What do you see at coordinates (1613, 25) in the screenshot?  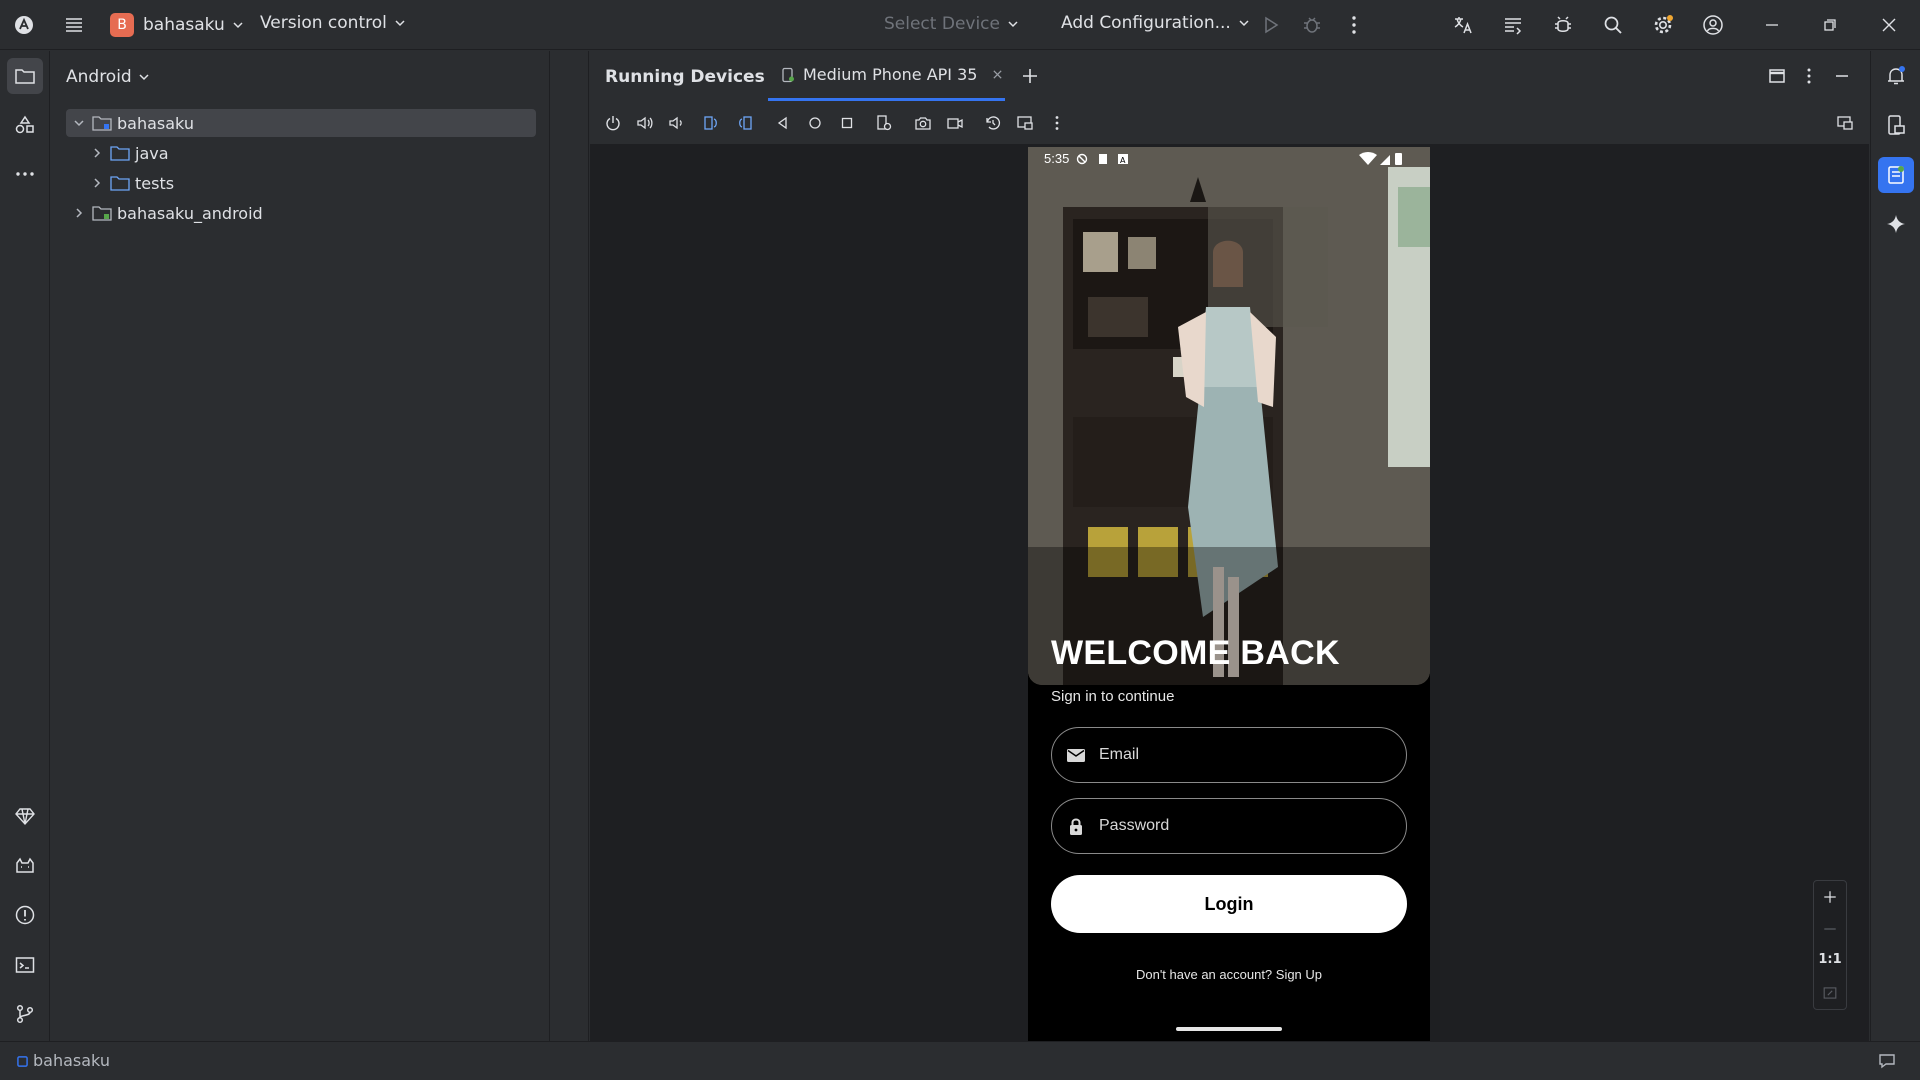 I see `search-icon` at bounding box center [1613, 25].